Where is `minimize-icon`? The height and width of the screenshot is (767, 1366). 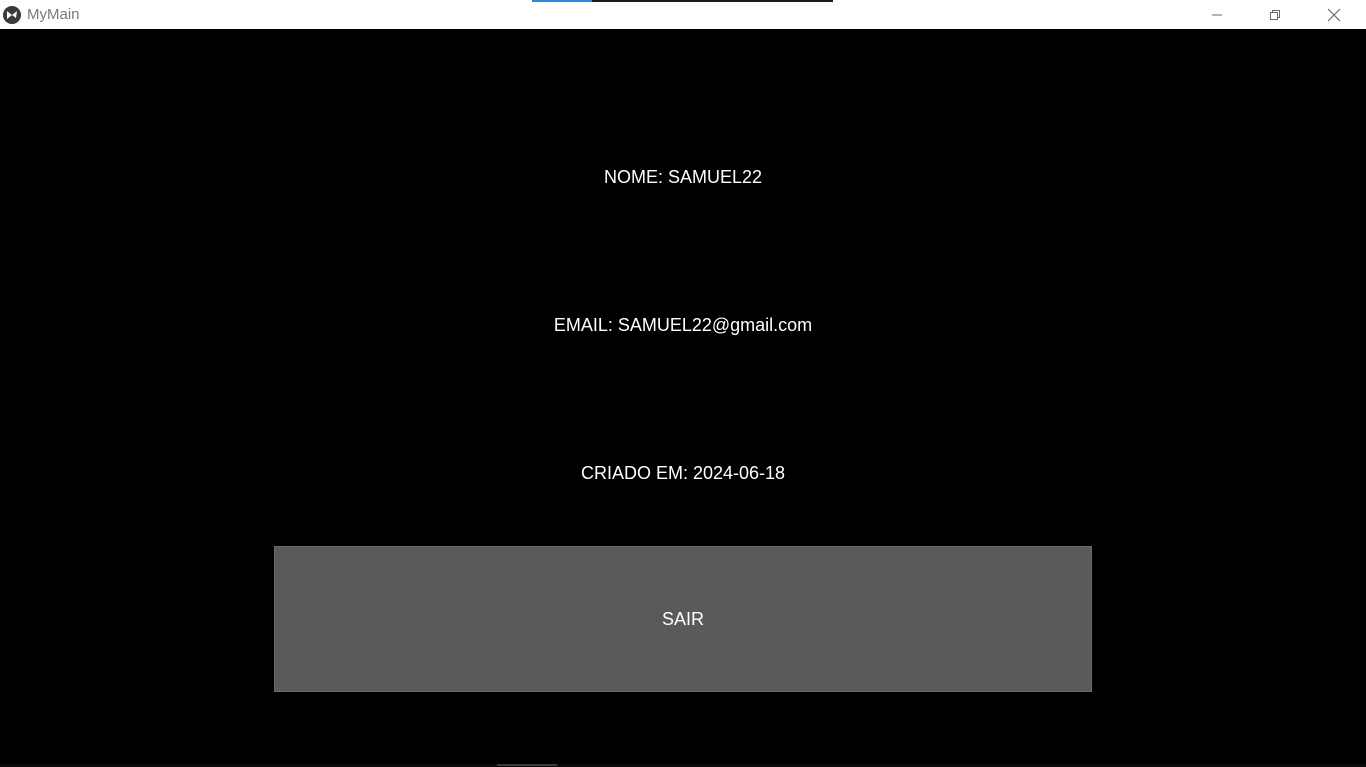
minimize-icon is located at coordinates (1217, 14).